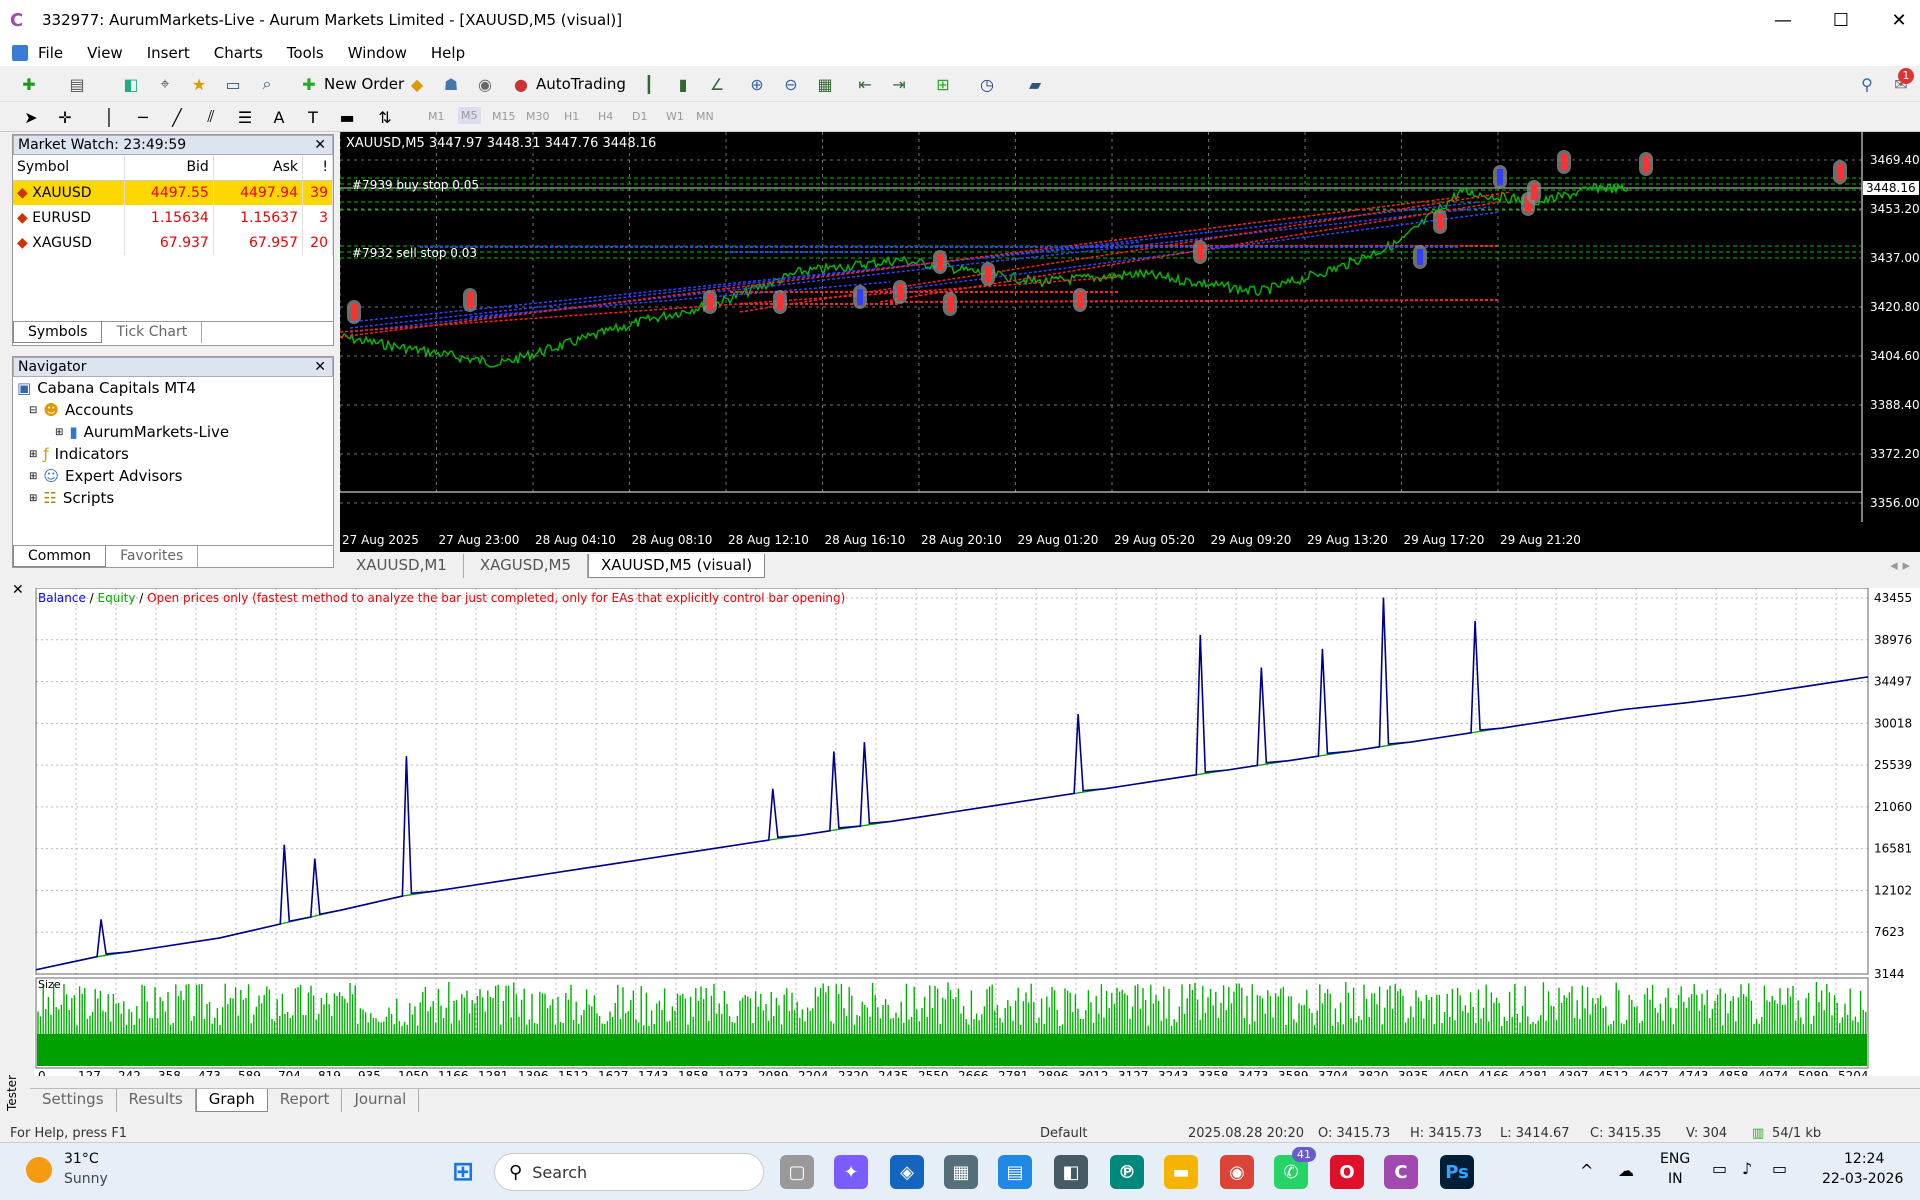 The width and height of the screenshot is (1920, 1200). Describe the element at coordinates (60, 556) in the screenshot. I see `tab-common: Common` at that location.